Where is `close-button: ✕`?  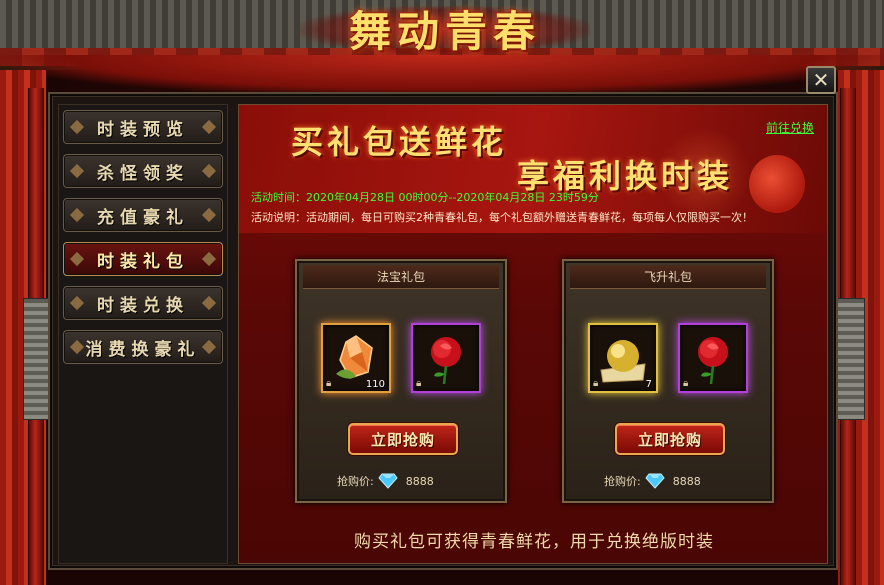
close-button: ✕ is located at coordinates (821, 80).